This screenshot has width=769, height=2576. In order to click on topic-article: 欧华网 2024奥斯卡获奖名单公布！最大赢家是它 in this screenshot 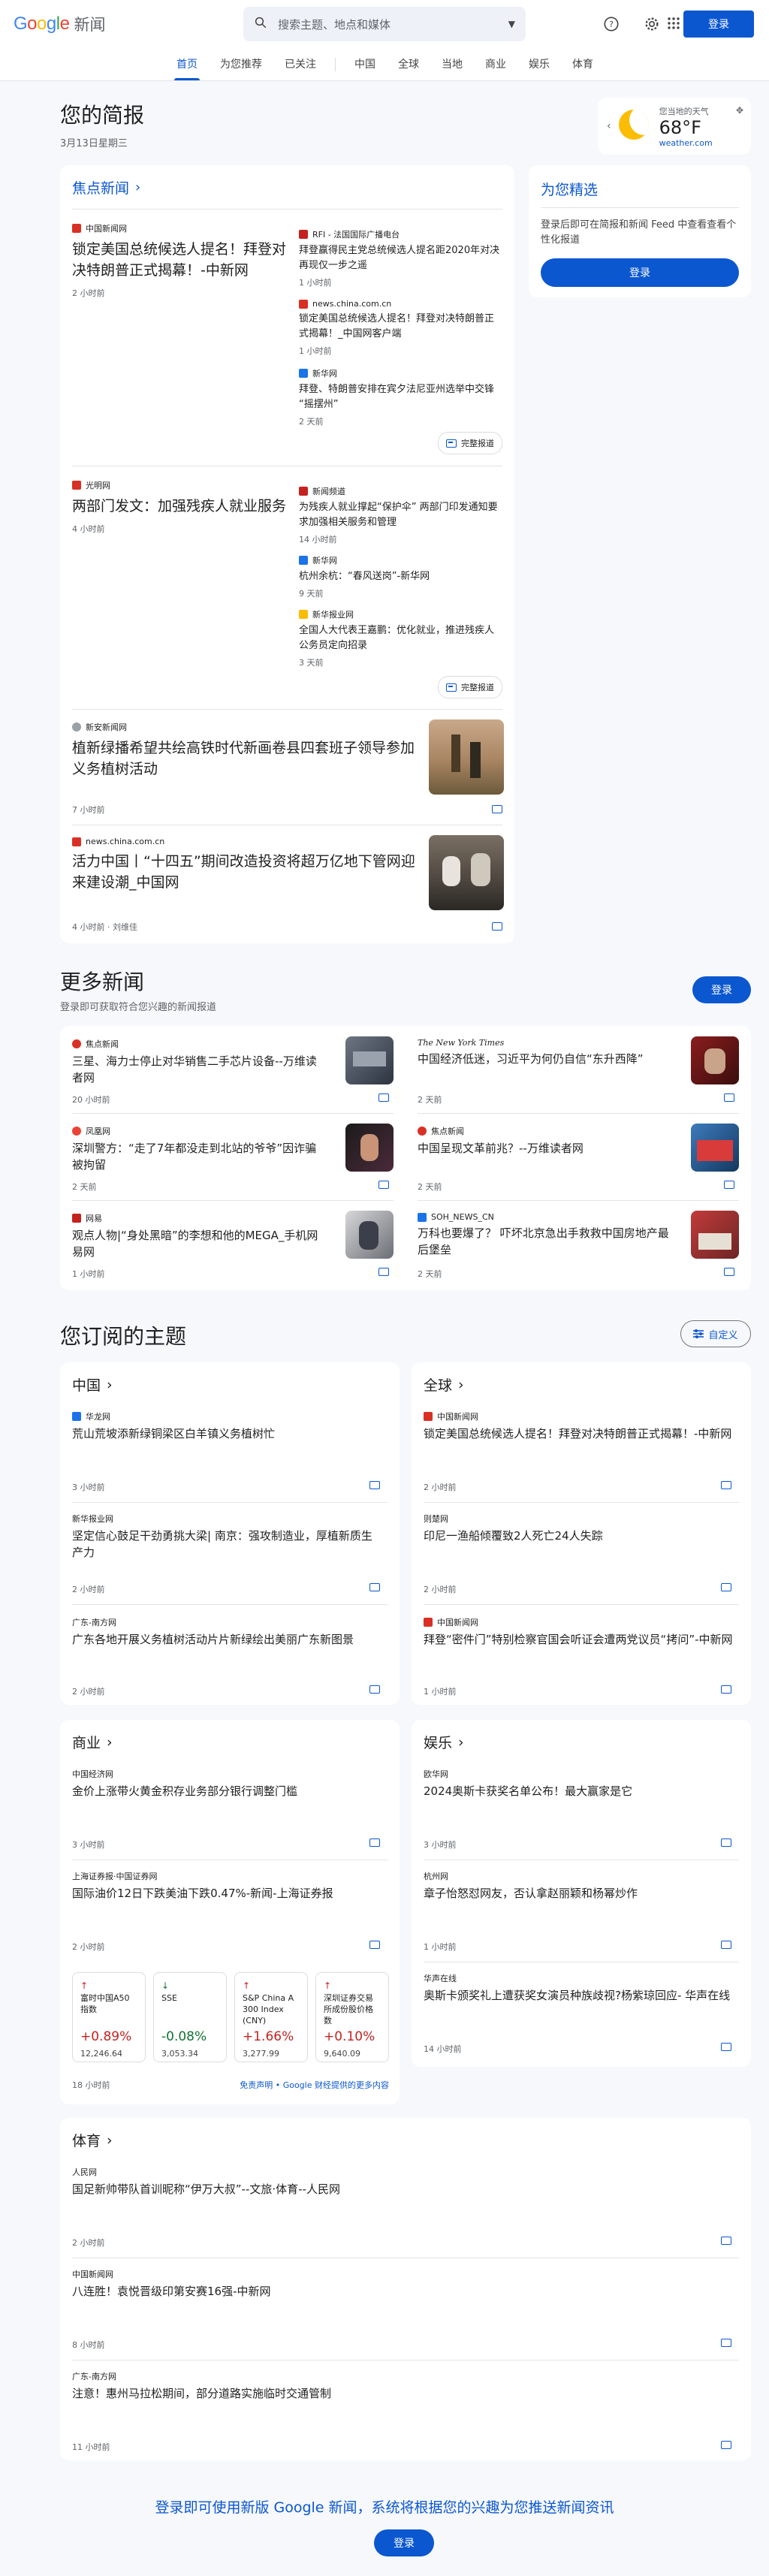, I will do `click(581, 1783)`.